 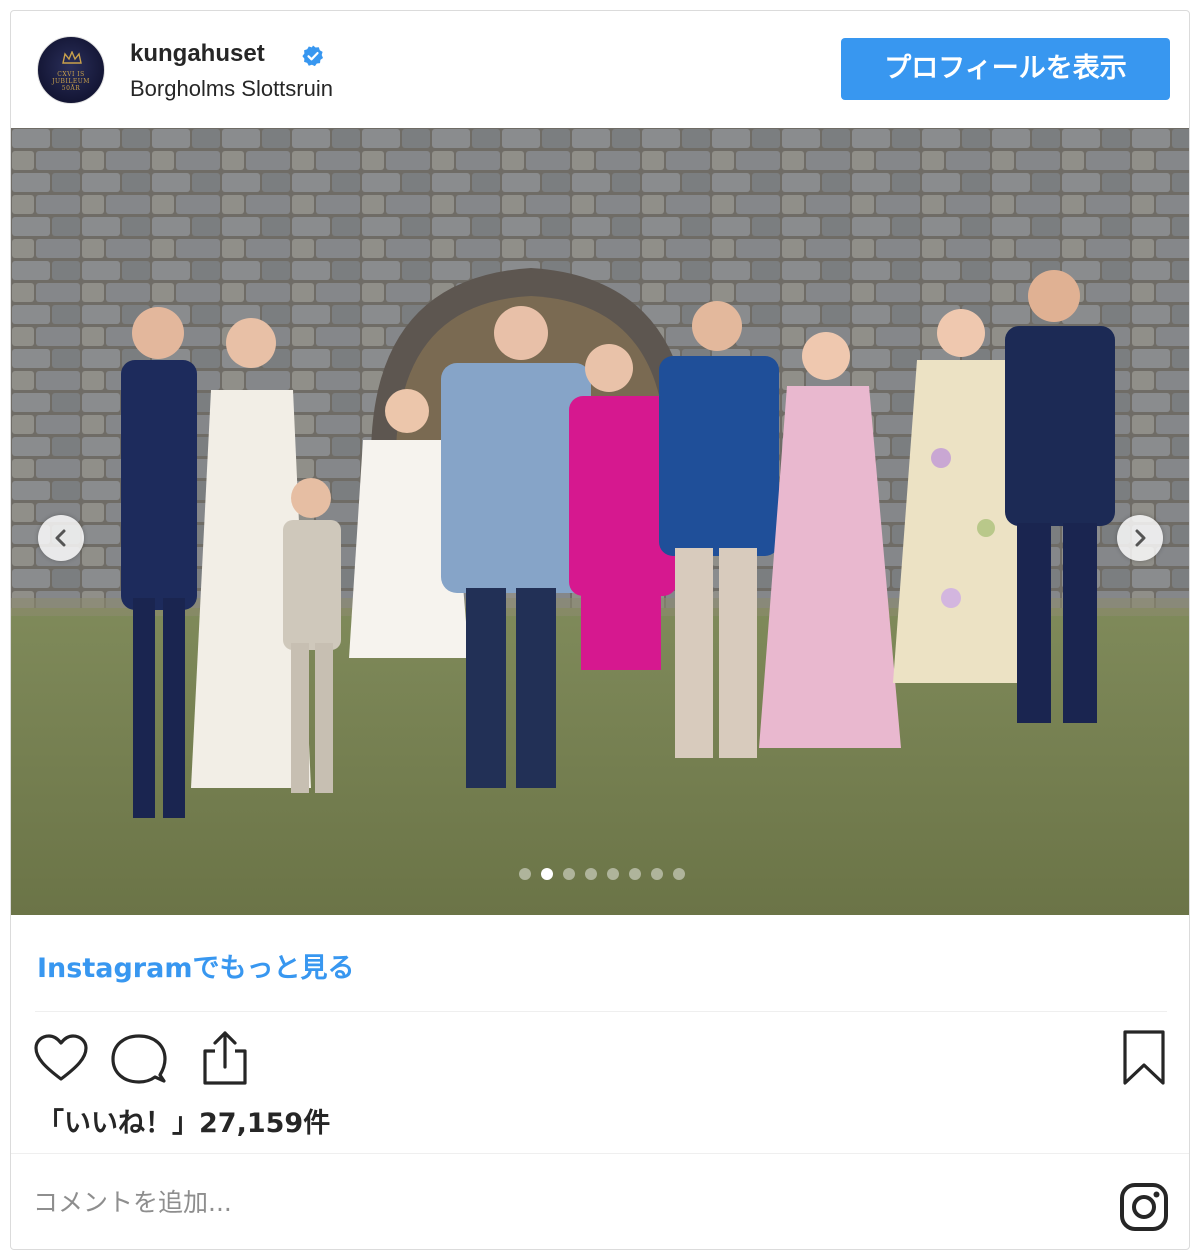 What do you see at coordinates (139, 1059) in the screenshot?
I see `comment-bubble-icon` at bounding box center [139, 1059].